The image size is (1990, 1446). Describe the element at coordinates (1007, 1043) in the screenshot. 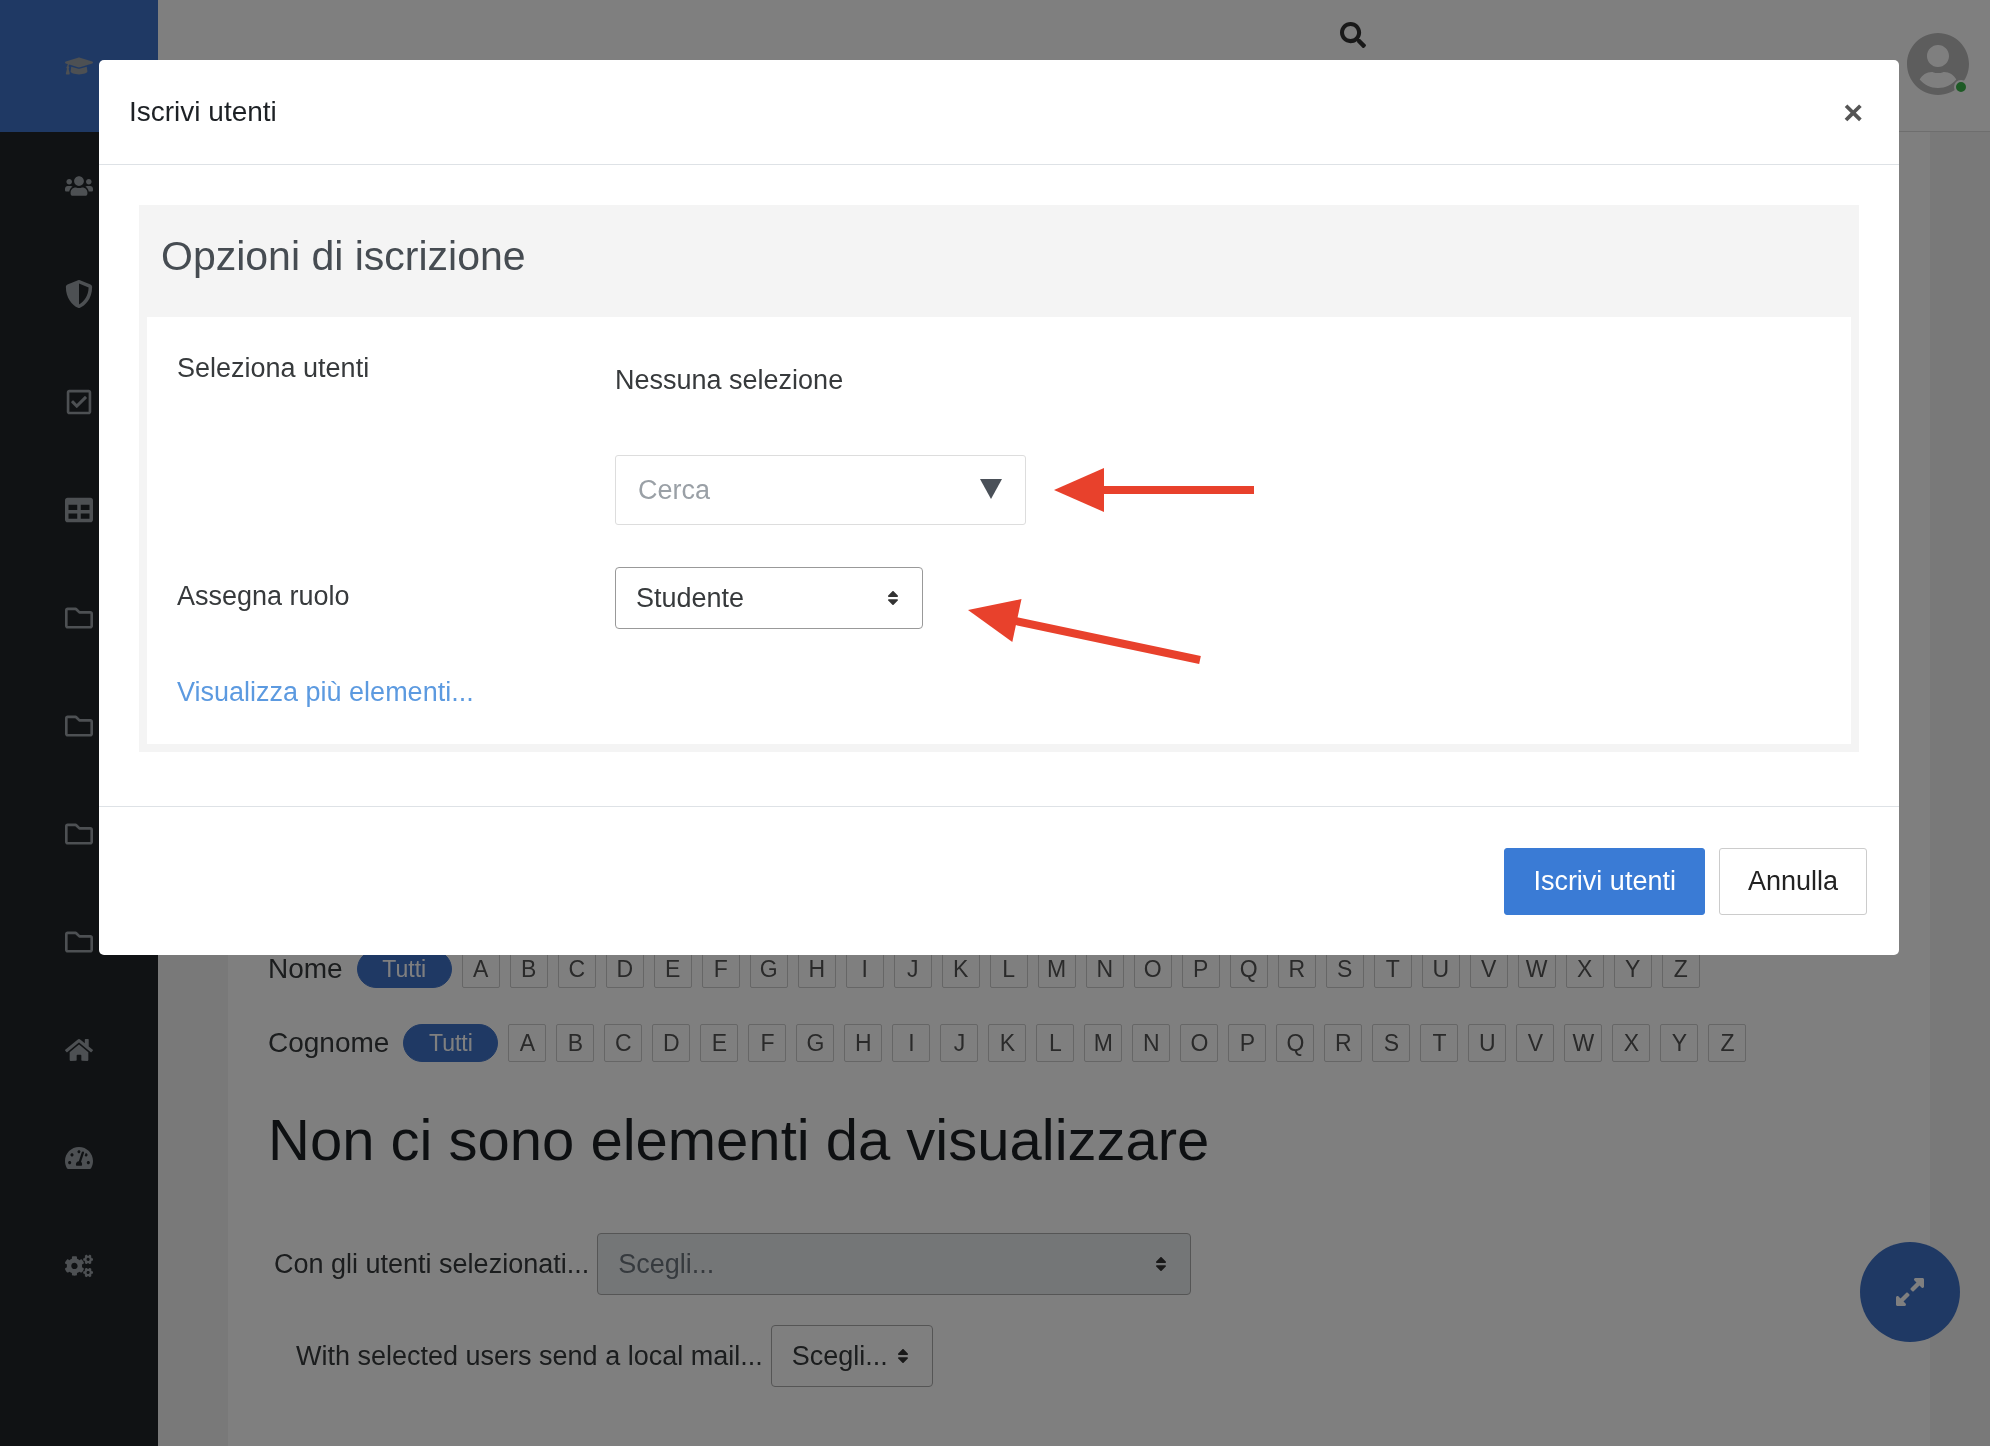

I see `letter-filter: K` at that location.